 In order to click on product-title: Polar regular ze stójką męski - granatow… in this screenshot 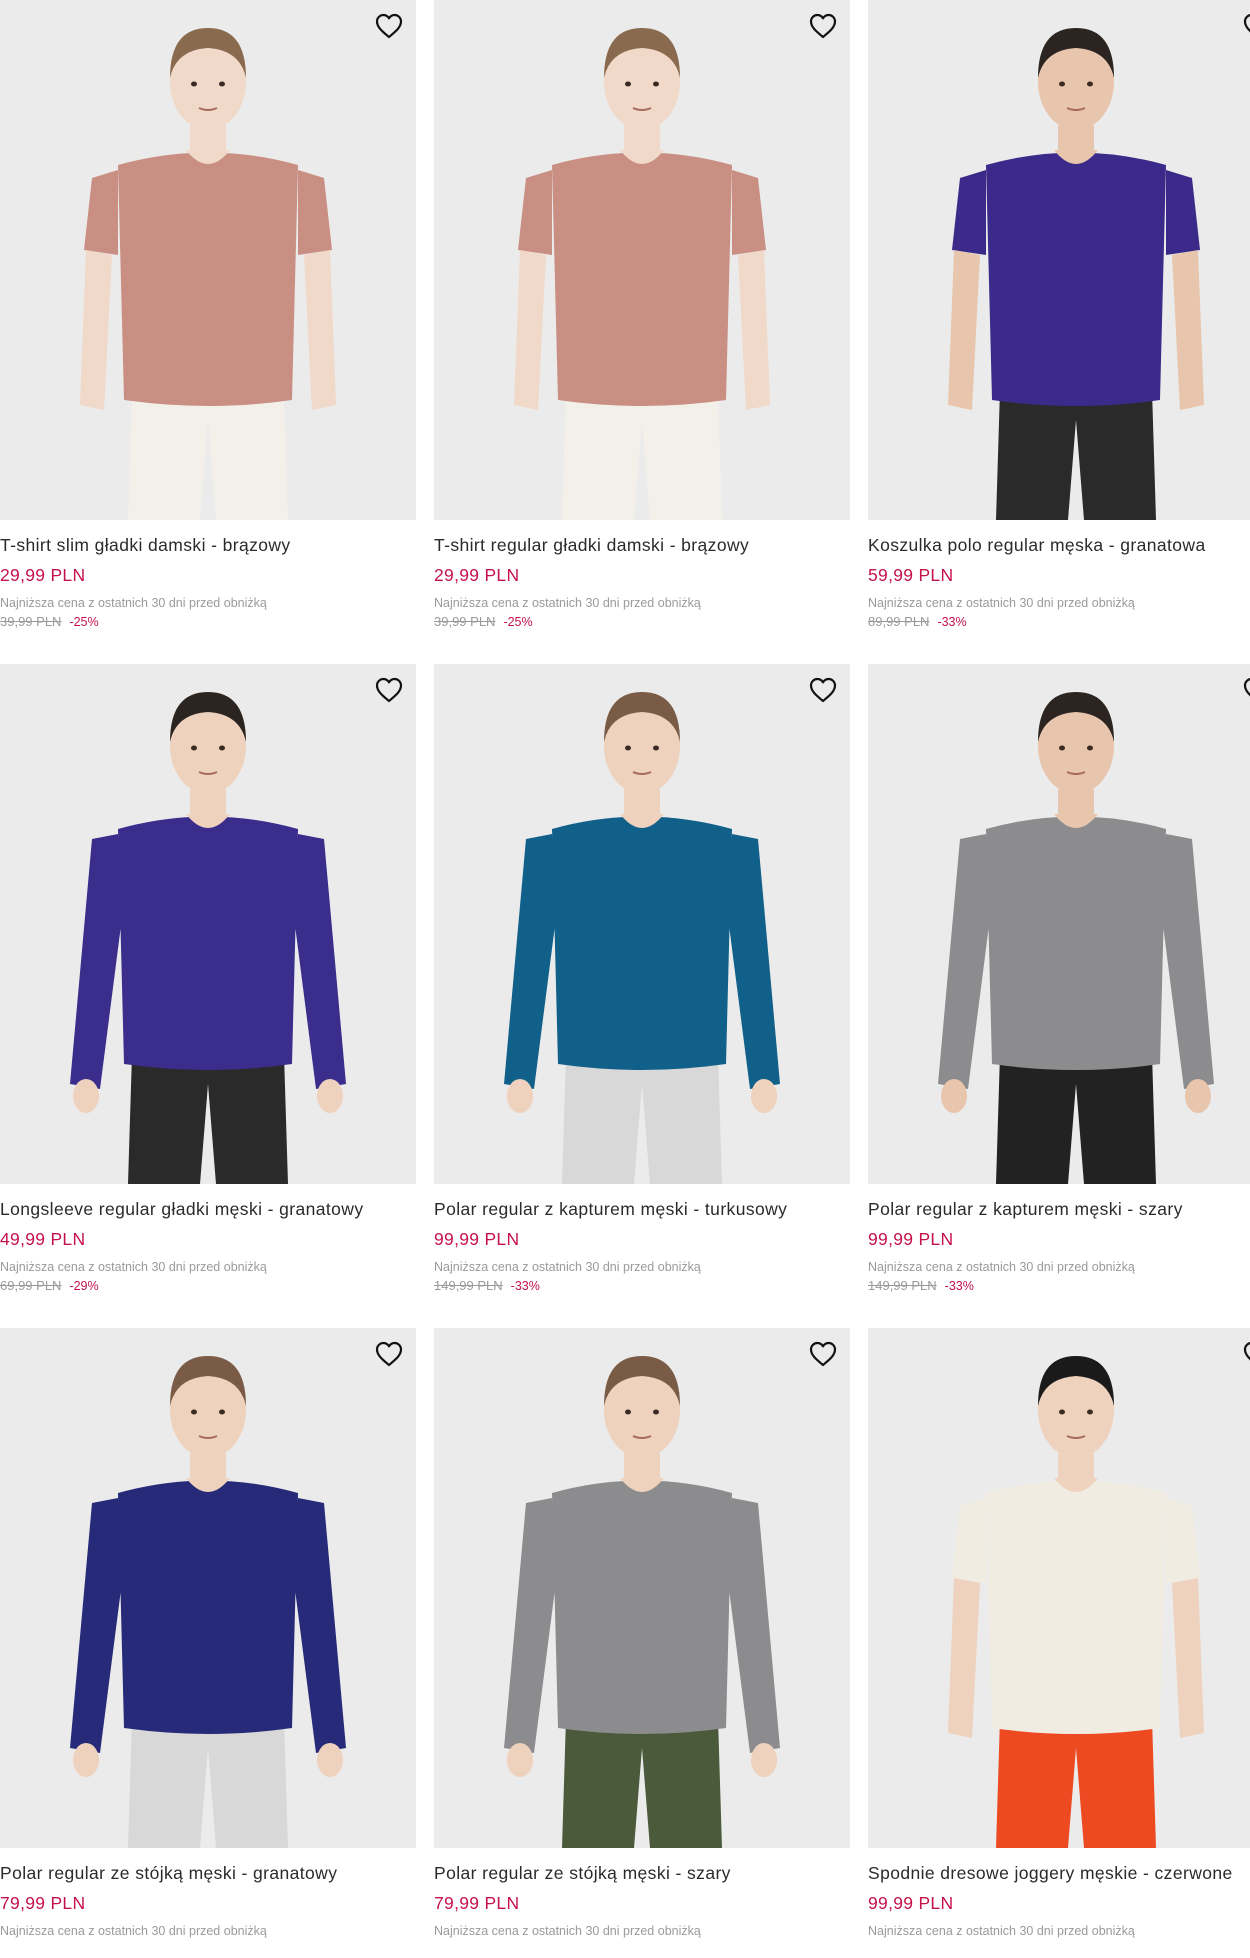, I will do `click(208, 1873)`.